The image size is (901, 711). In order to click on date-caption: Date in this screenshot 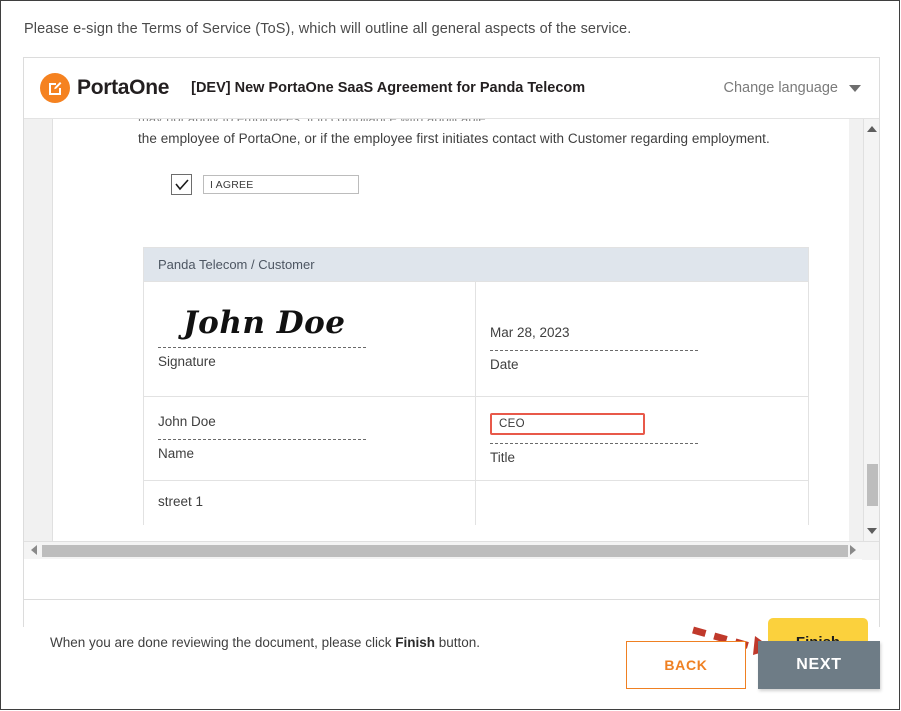, I will do `click(504, 364)`.